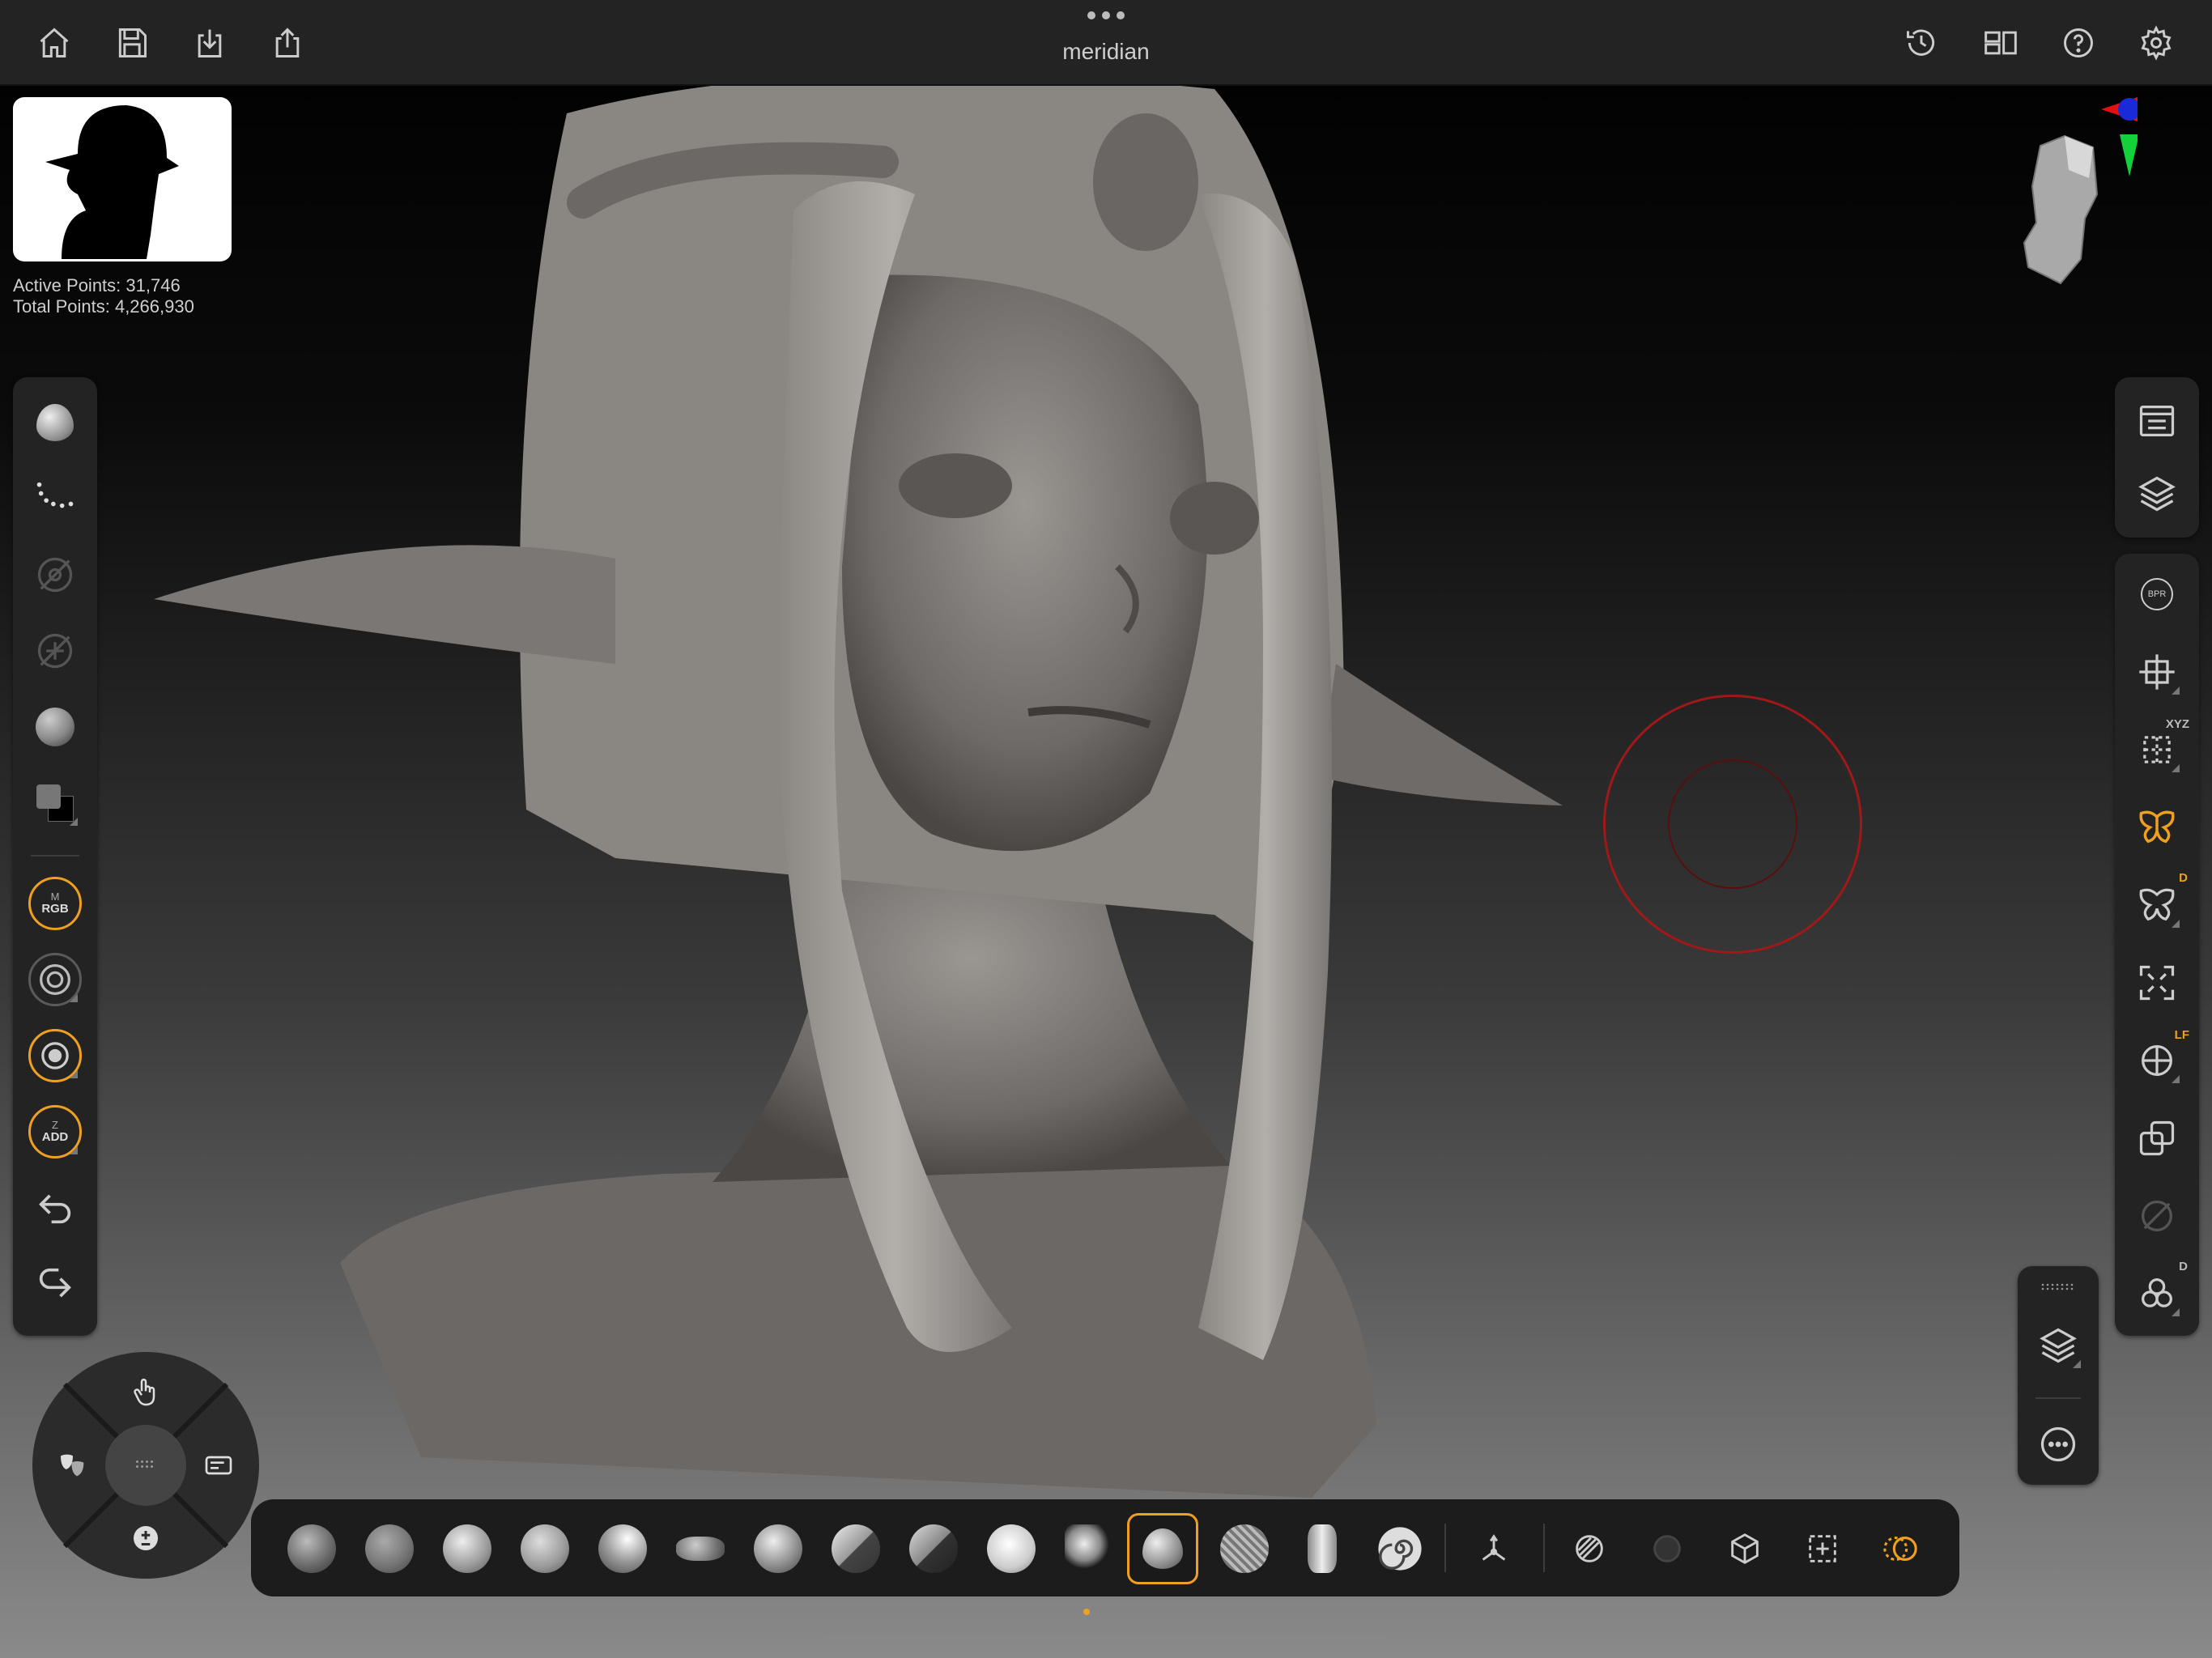 This screenshot has width=2212, height=1658. What do you see at coordinates (1900, 1548) in the screenshot?
I see `dynamic-subdiv-icon` at bounding box center [1900, 1548].